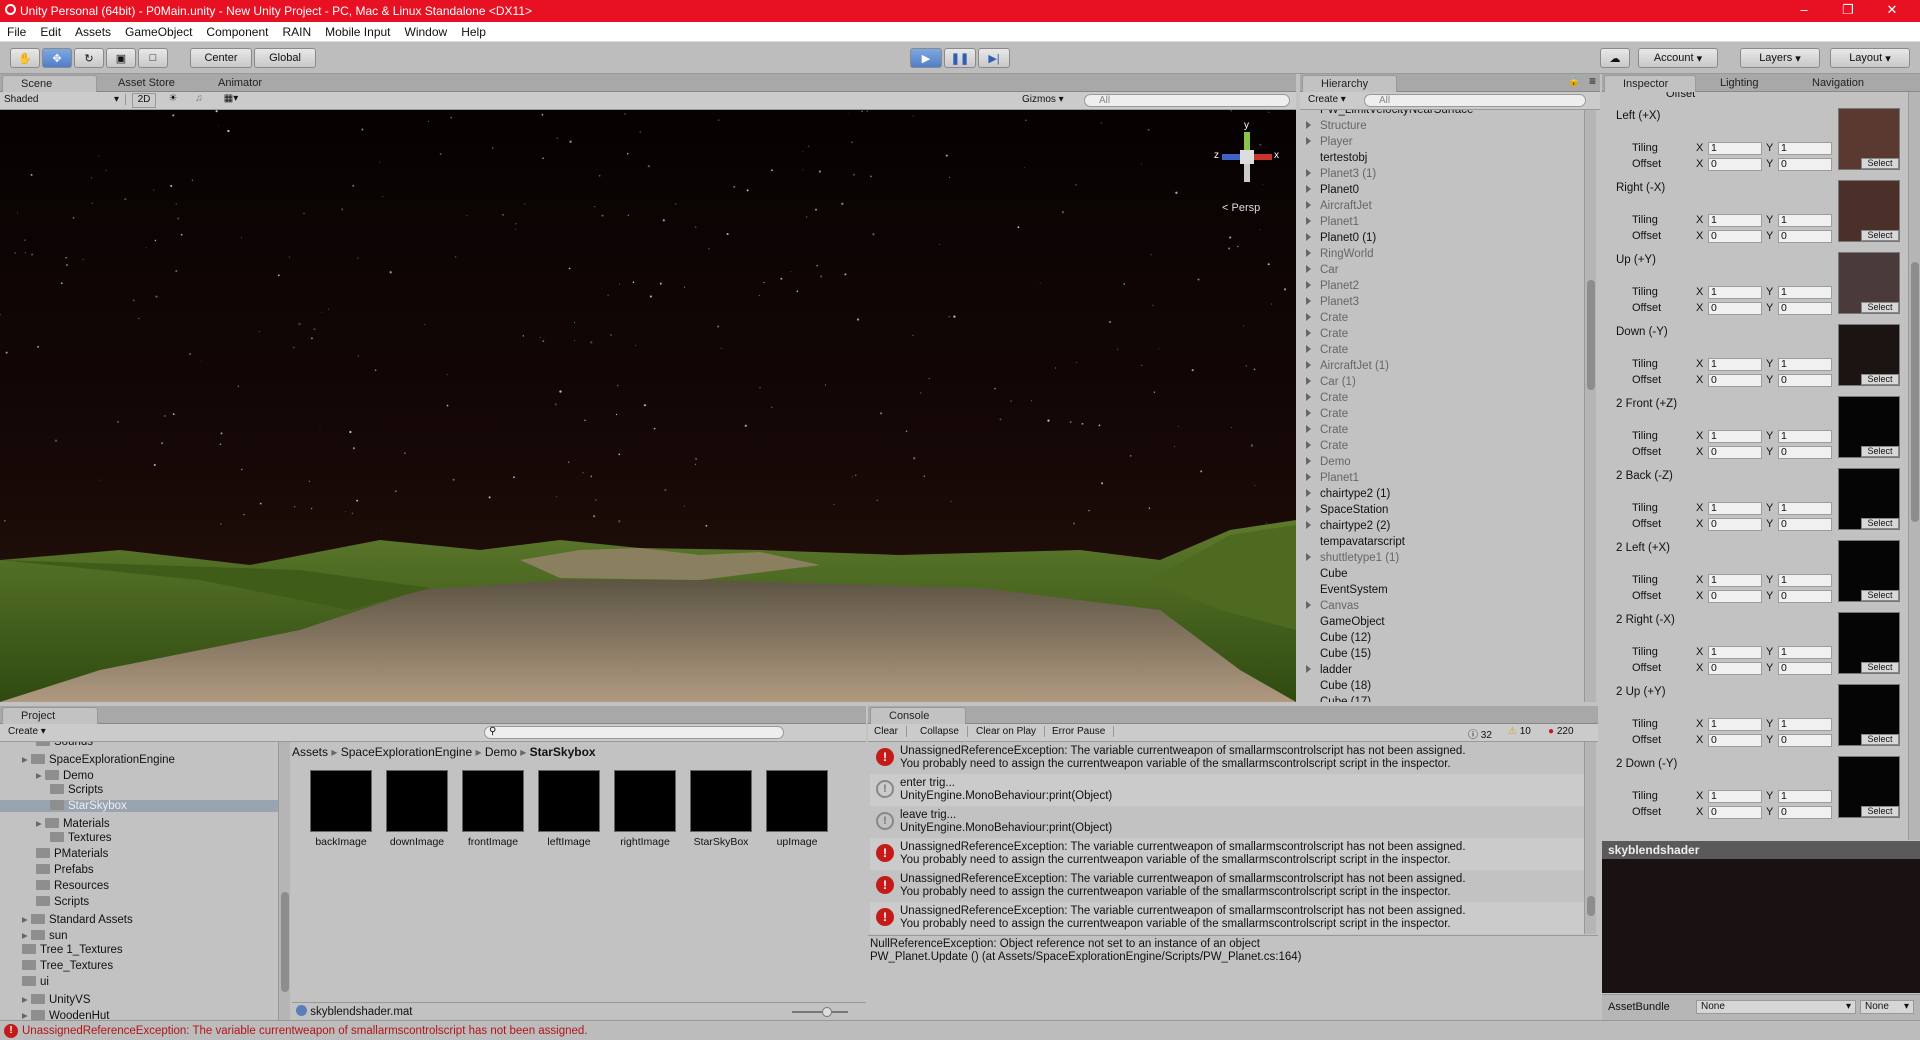  Describe the element at coordinates (62, 902) in the screenshot. I see `project-folder-item: Scripts` at that location.